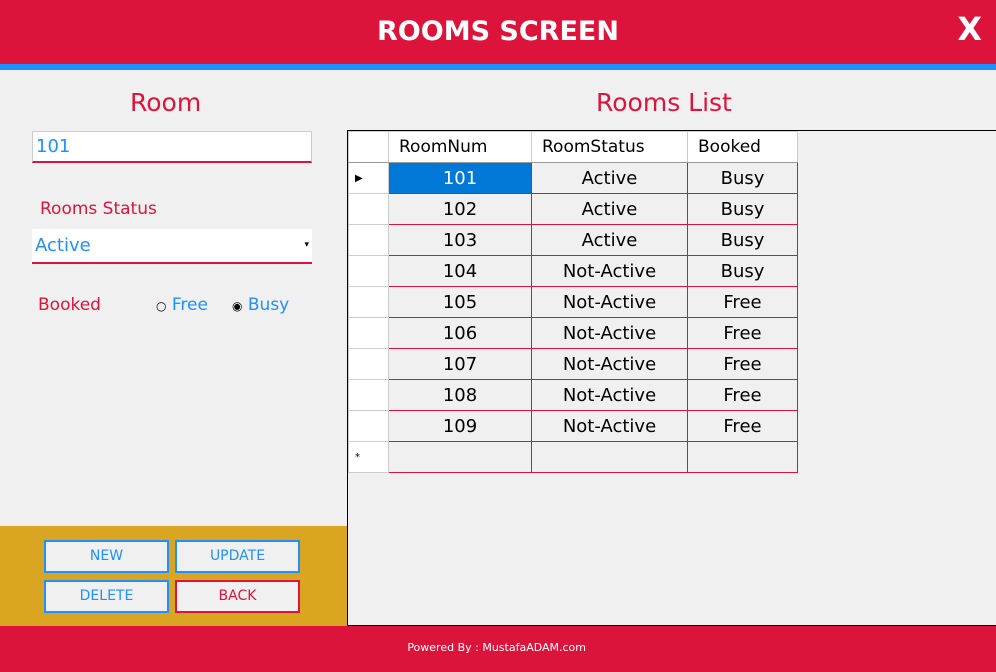 The height and width of the screenshot is (672, 996). Describe the element at coordinates (237, 306) in the screenshot. I see `radio-checked-icon: ◉` at that location.